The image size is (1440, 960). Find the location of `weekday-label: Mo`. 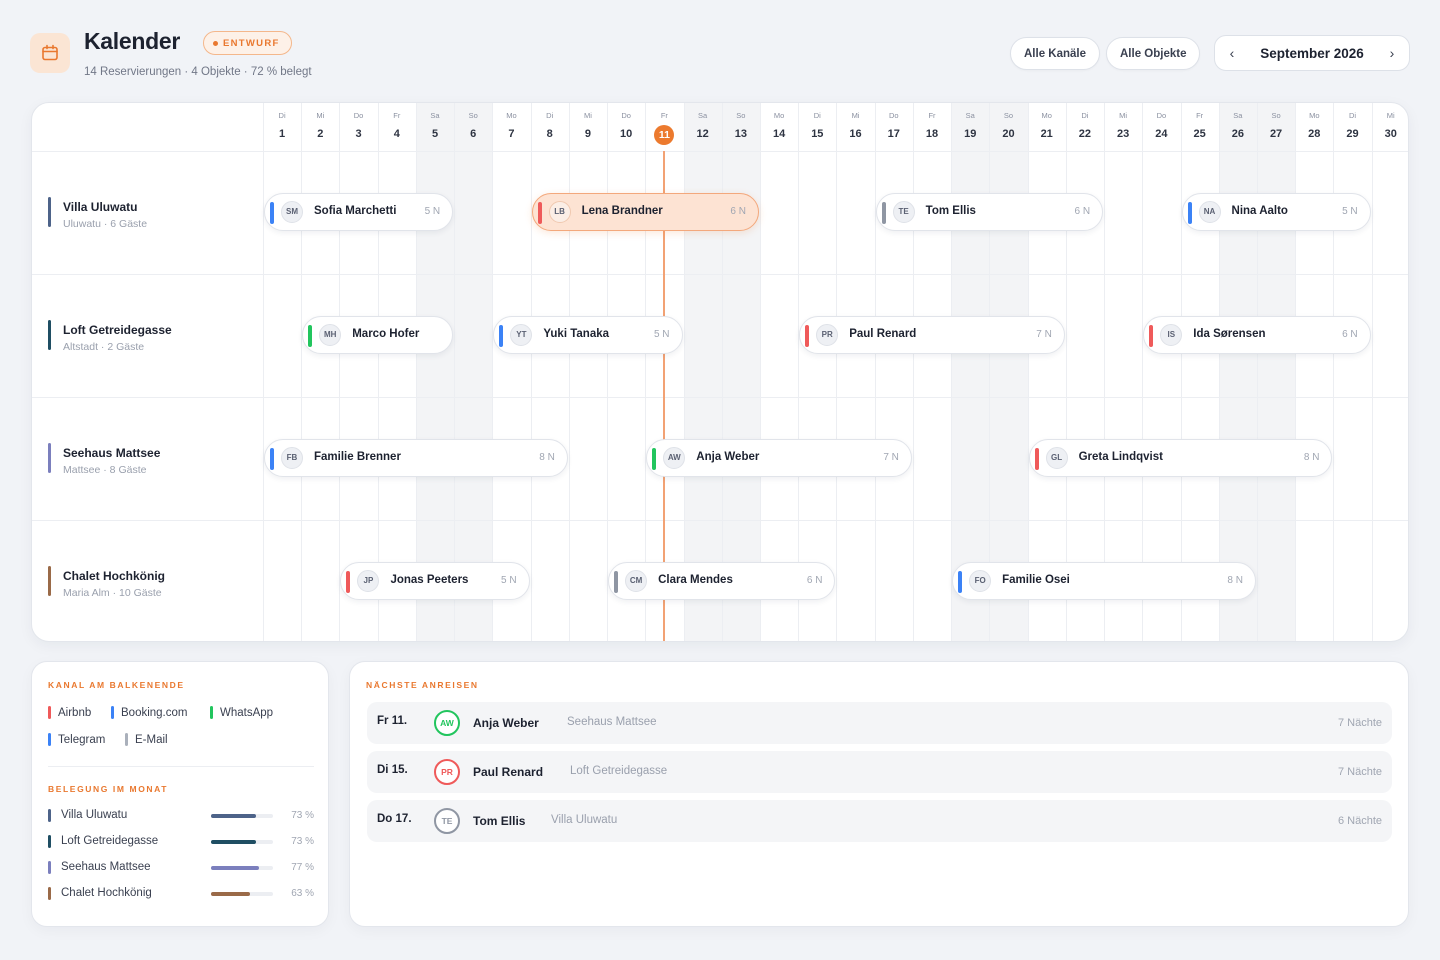

weekday-label: Mo is located at coordinates (1046, 115).